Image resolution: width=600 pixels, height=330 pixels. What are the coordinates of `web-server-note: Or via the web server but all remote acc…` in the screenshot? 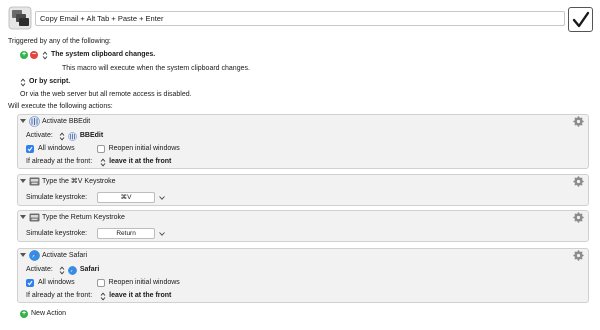 It's located at (106, 94).